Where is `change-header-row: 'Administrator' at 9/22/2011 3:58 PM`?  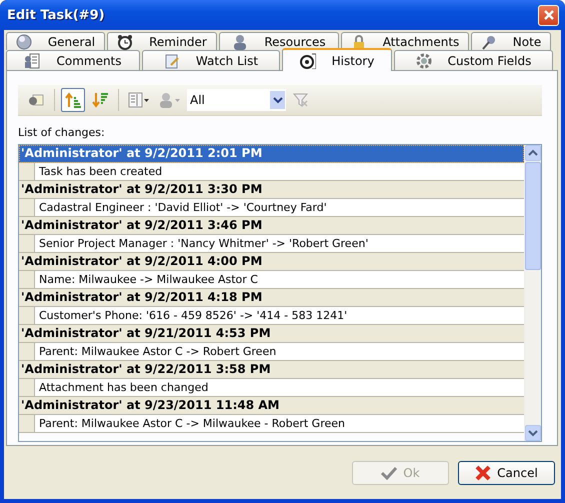
change-header-row: 'Administrator' at 9/22/2011 3:58 PM is located at coordinates (271, 370).